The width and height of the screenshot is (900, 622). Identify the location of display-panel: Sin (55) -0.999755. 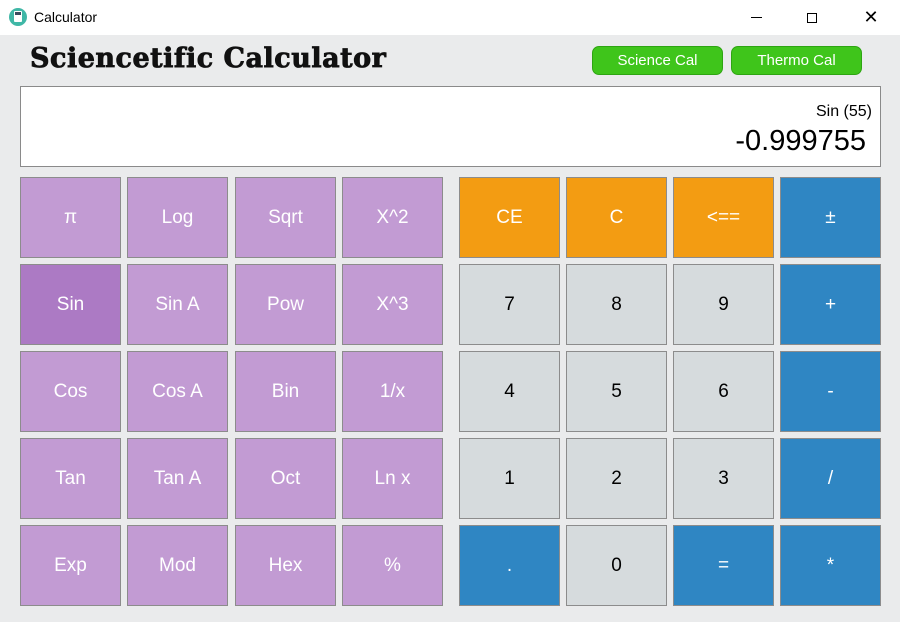
(450, 126).